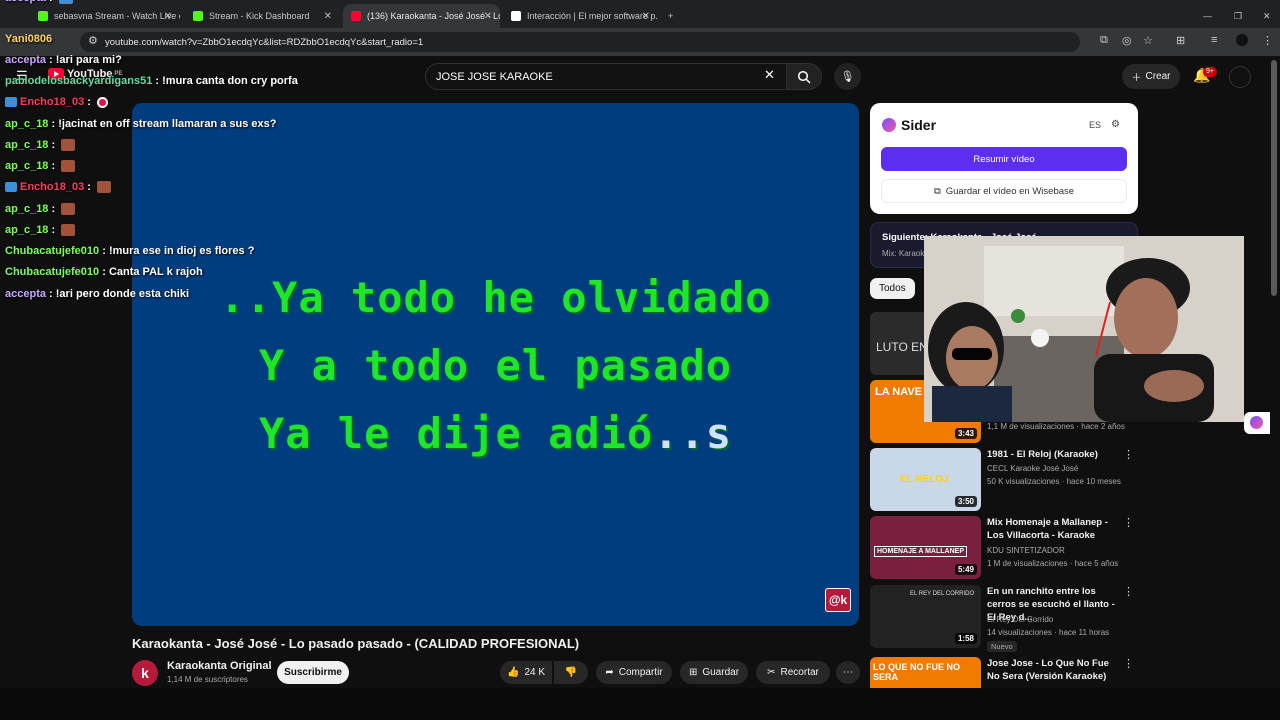  Describe the element at coordinates (917, 672) in the screenshot. I see `thumbnail-text: LO QUE NO FUE NO SERA` at that location.